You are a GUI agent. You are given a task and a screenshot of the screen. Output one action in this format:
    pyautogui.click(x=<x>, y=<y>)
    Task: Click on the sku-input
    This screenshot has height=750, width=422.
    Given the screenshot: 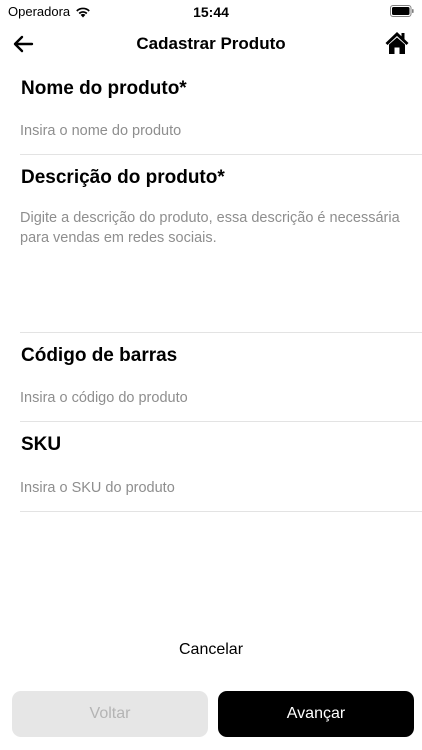 What is the action you would take?
    pyautogui.click(x=210, y=488)
    